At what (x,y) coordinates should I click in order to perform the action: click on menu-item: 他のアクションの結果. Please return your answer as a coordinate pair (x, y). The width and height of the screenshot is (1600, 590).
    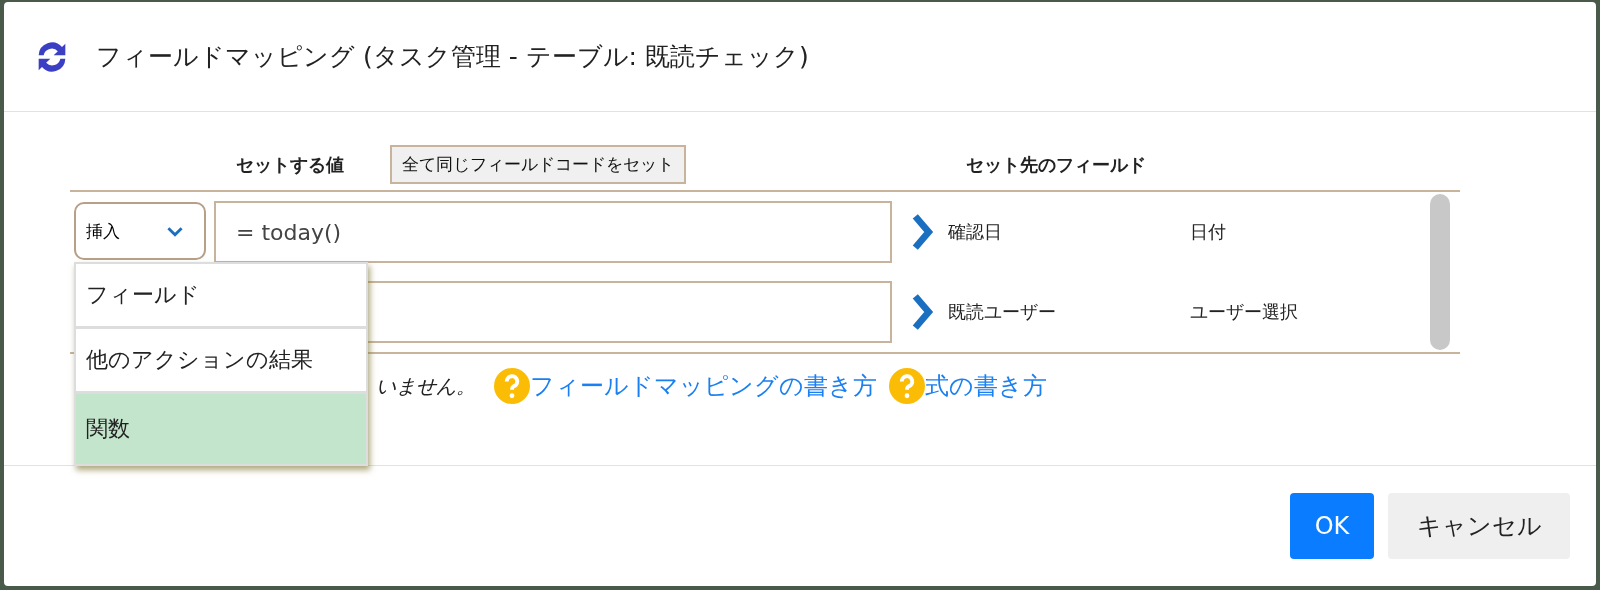
    Looking at the image, I should click on (221, 360).